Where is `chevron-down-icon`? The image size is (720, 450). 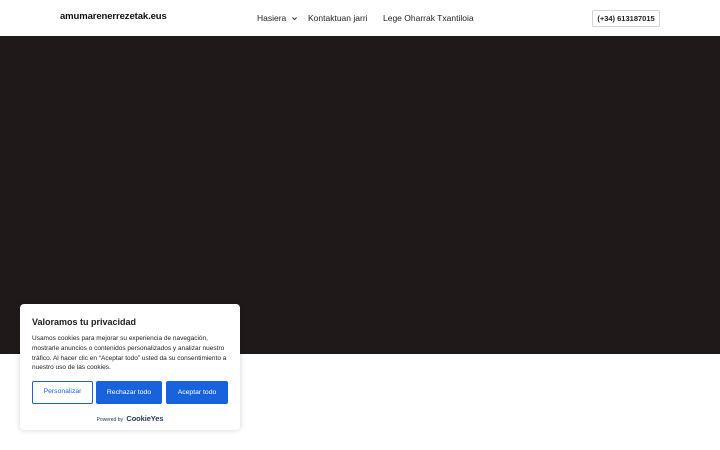 chevron-down-icon is located at coordinates (294, 19).